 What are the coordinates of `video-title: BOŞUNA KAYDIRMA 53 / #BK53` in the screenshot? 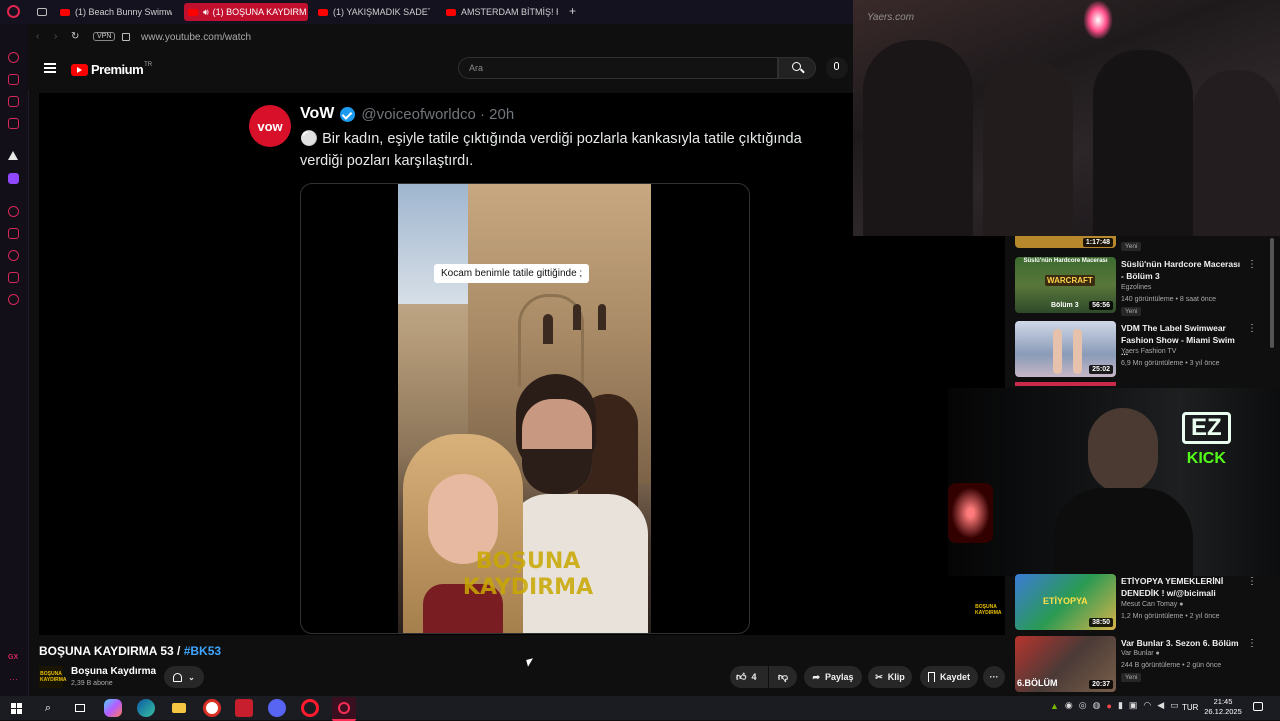 It's located at (130, 651).